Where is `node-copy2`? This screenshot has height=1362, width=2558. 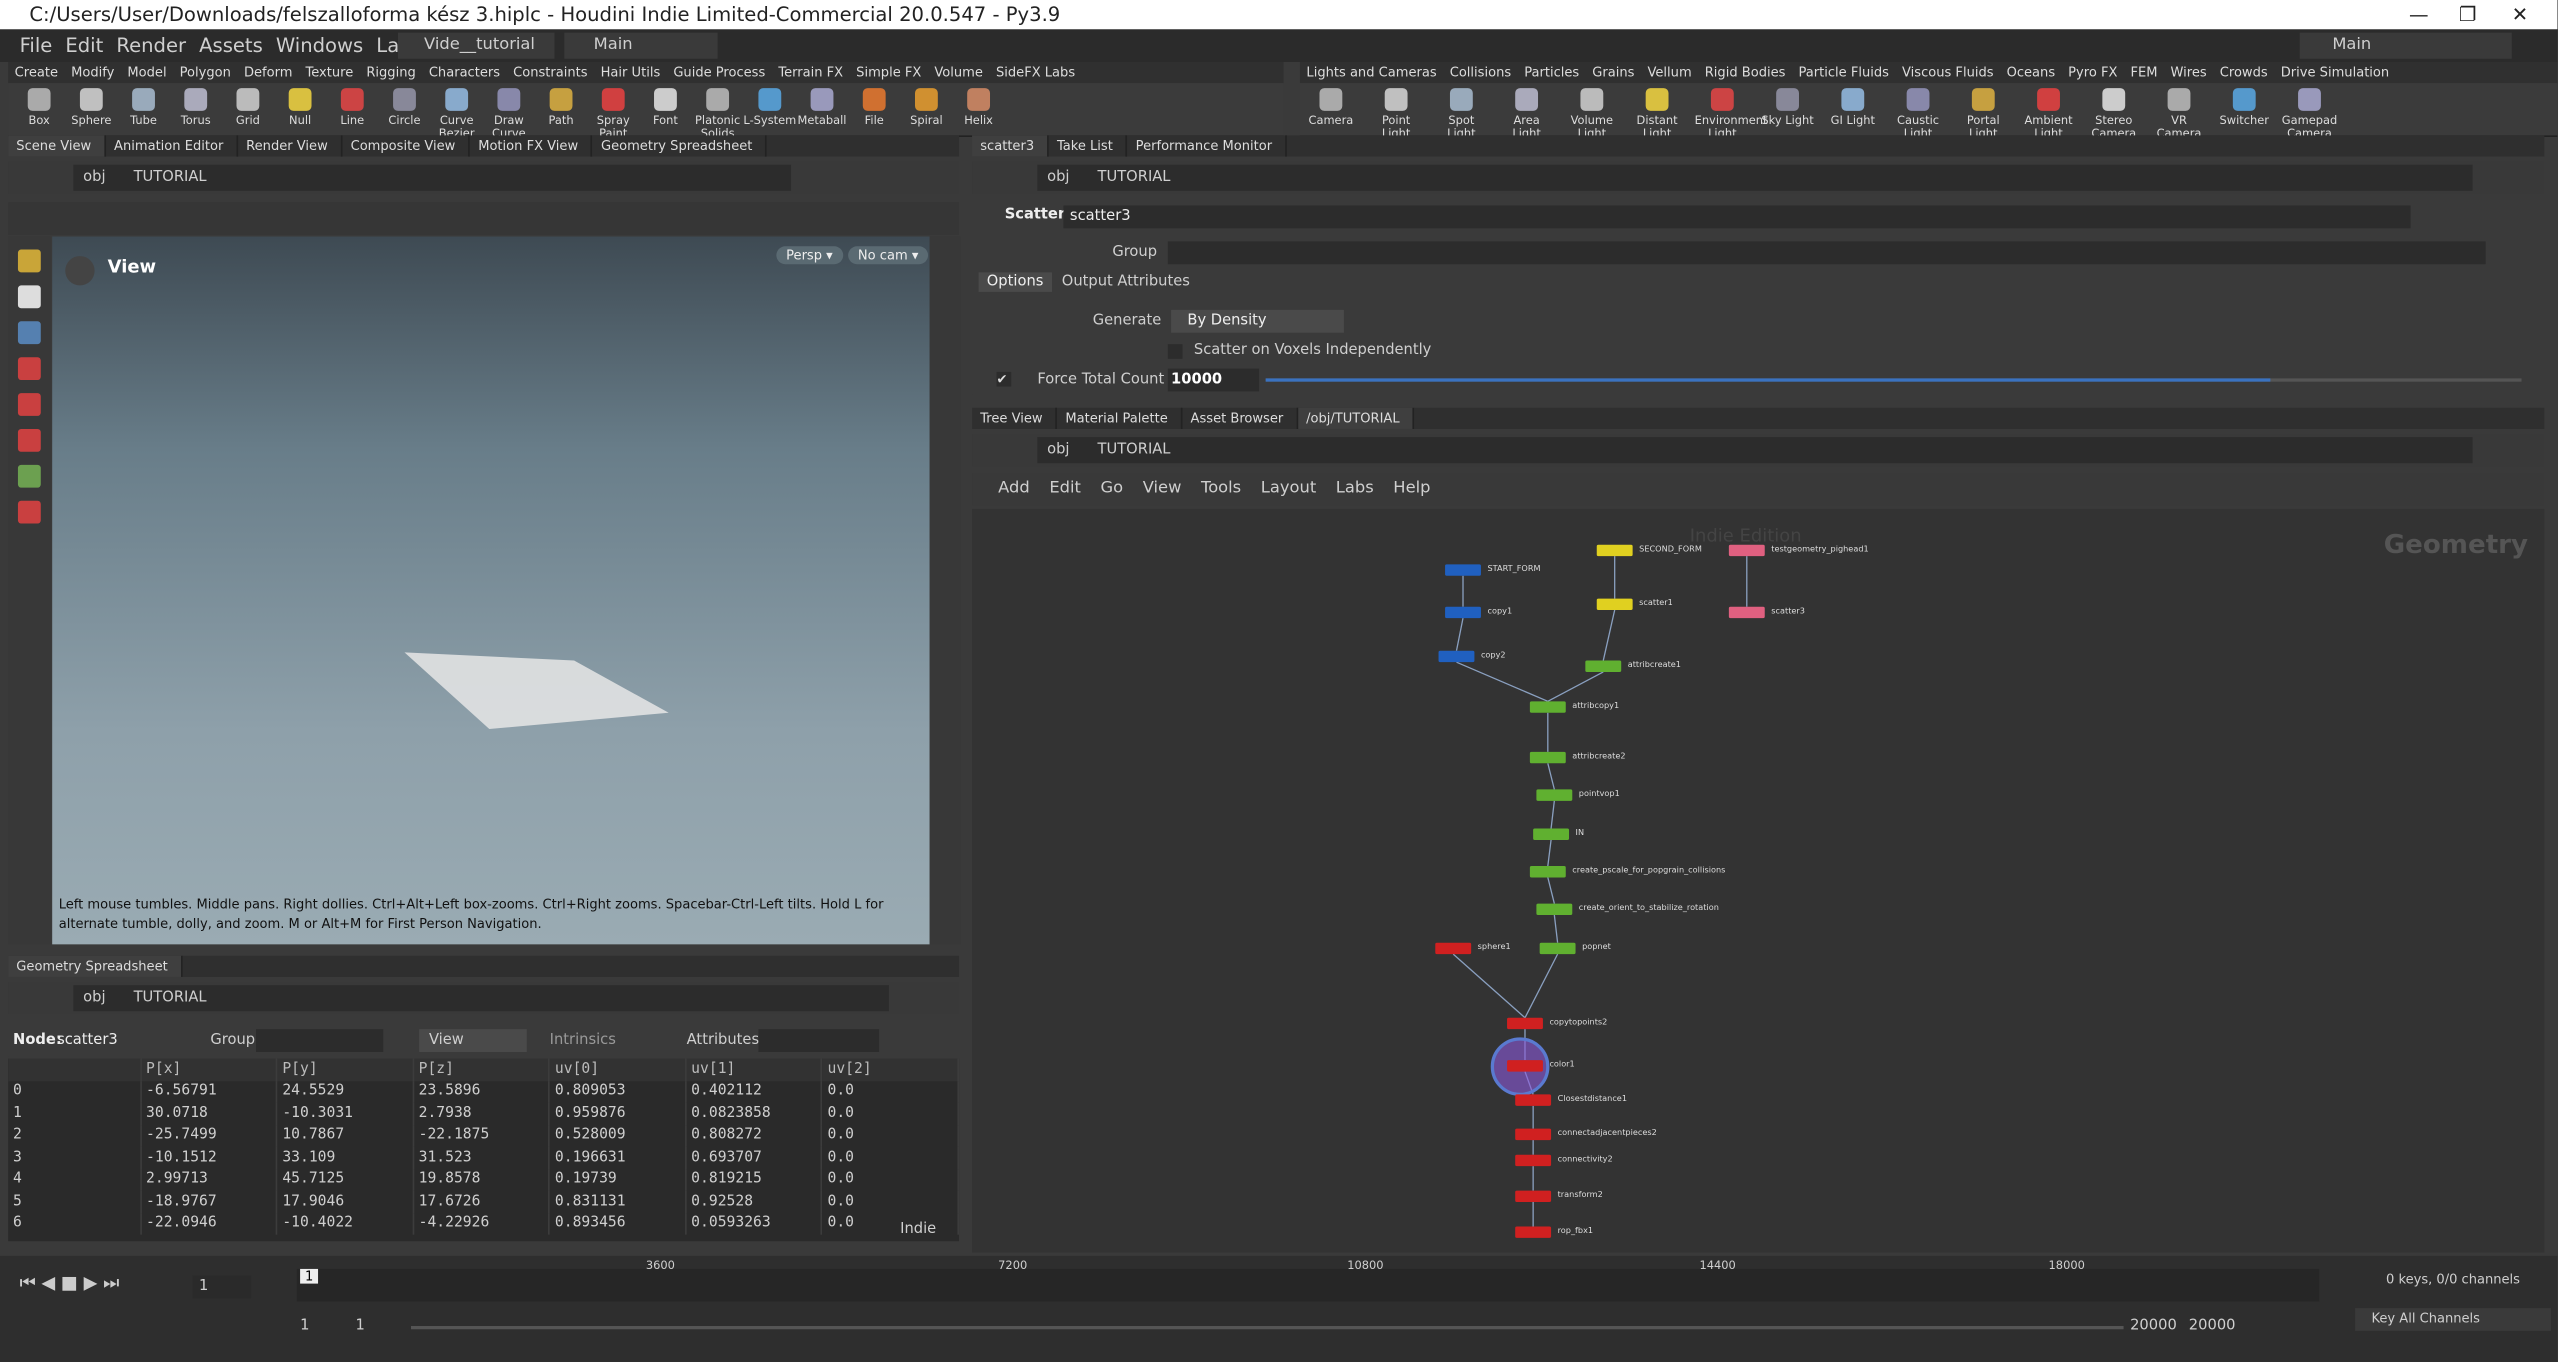
node-copy2 is located at coordinates (1456, 656).